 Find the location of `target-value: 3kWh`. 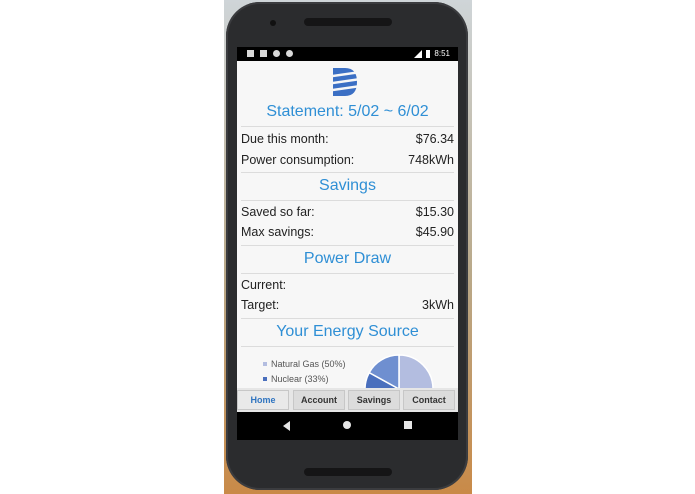

target-value: 3kWh is located at coordinates (438, 305).